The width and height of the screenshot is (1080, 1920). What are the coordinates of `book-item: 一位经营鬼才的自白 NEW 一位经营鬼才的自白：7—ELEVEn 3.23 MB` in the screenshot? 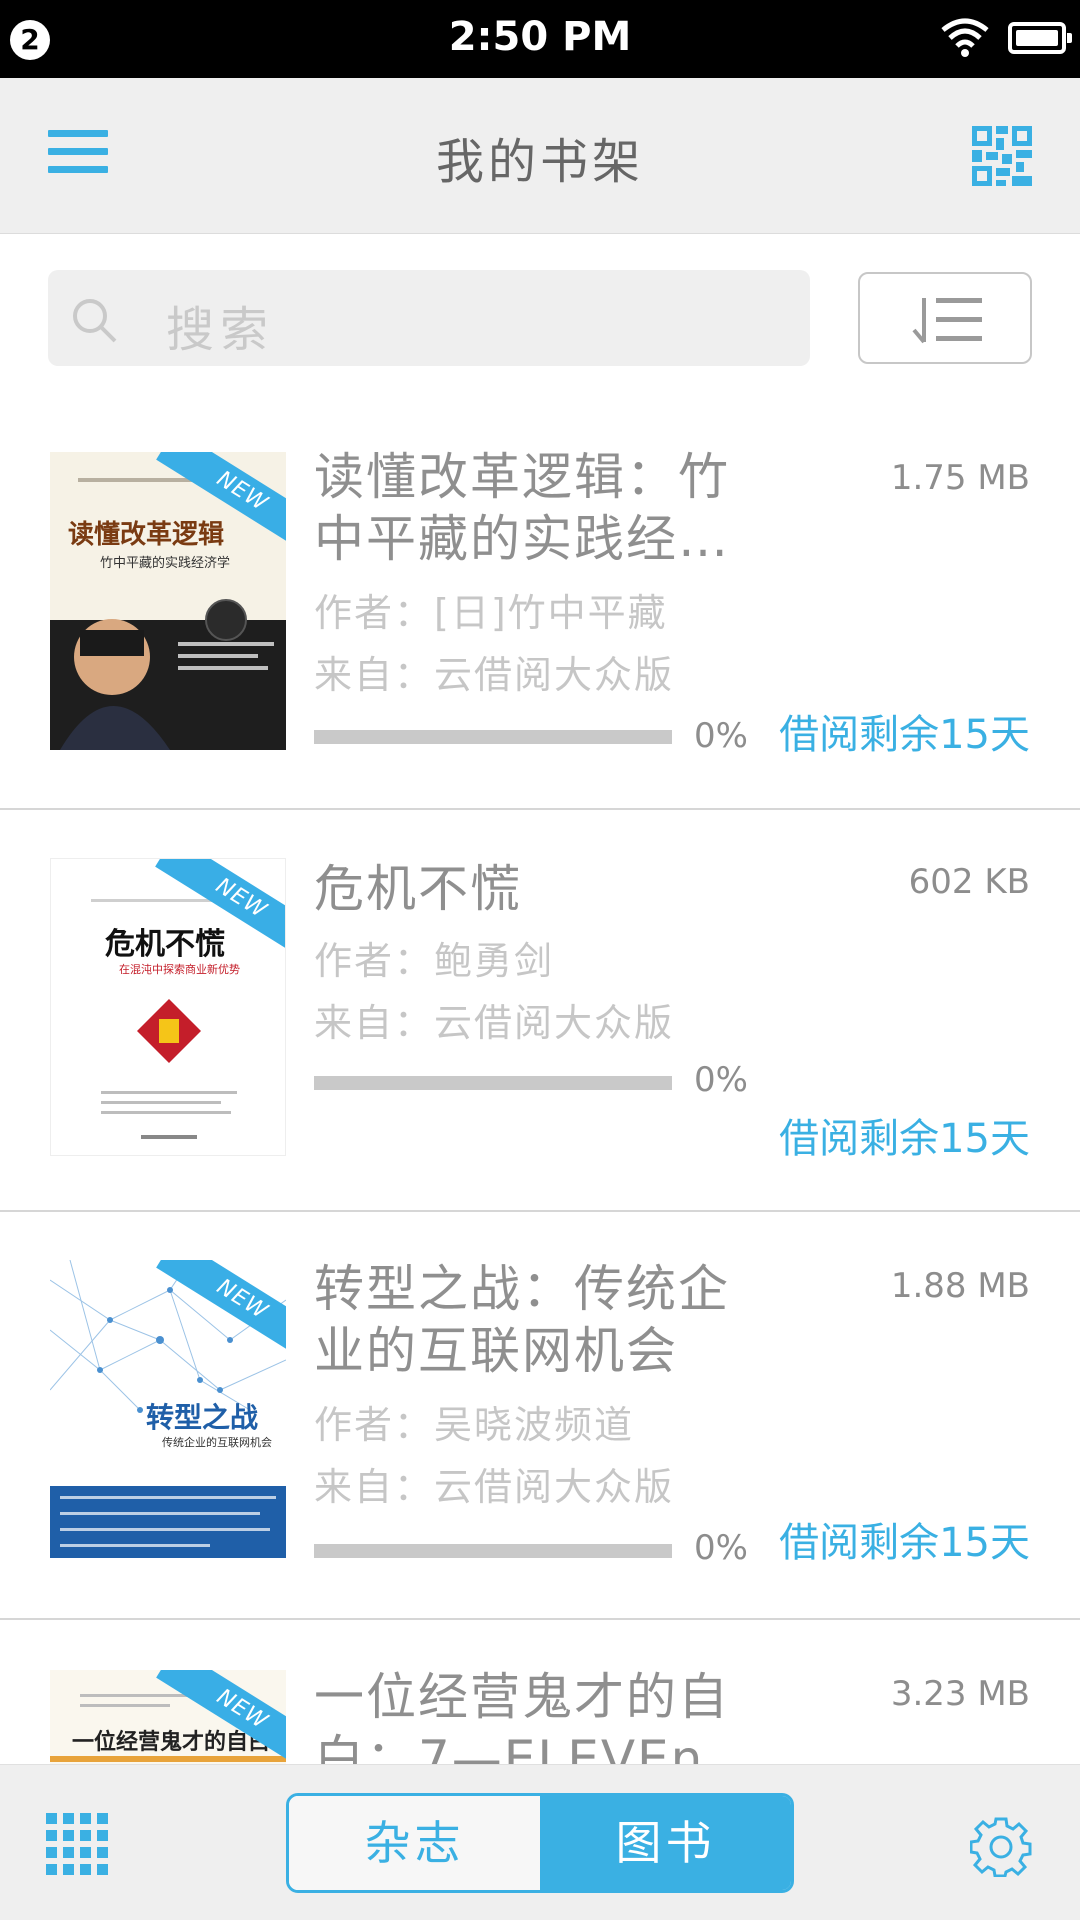 It's located at (540, 1693).